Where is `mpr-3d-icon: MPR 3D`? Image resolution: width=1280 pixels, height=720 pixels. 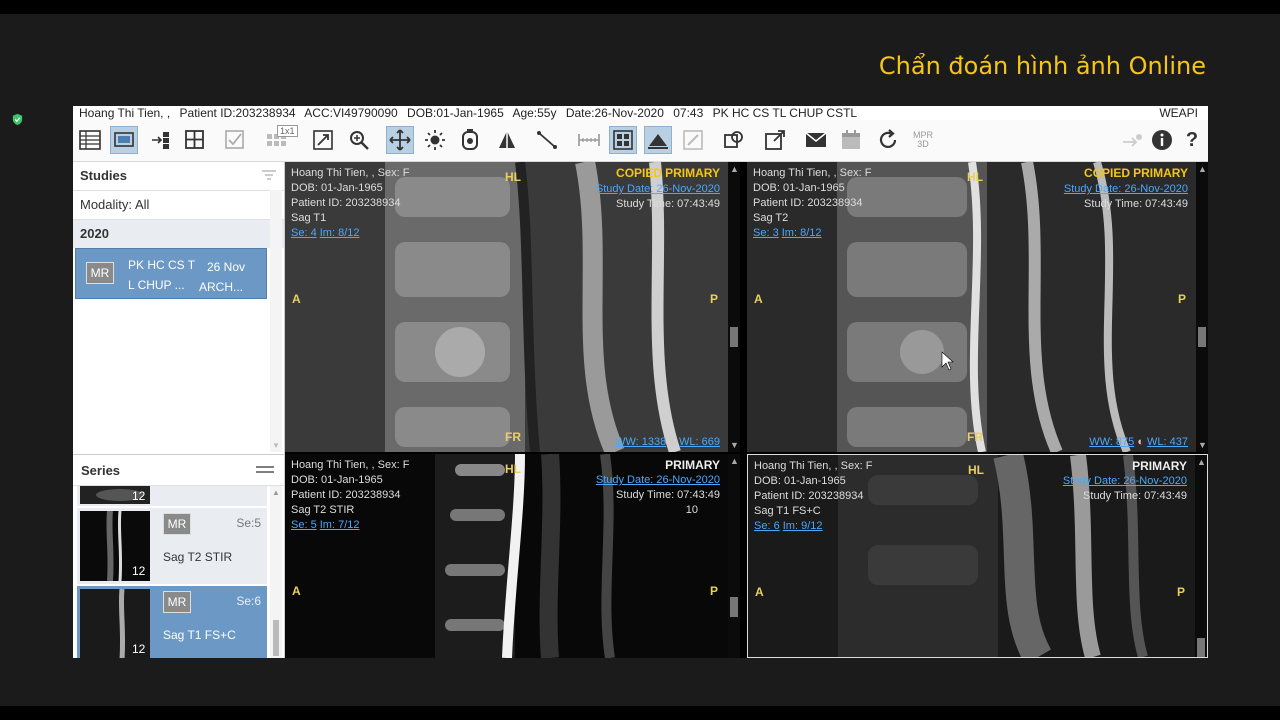
mpr-3d-icon: MPR 3D is located at coordinates (923, 140).